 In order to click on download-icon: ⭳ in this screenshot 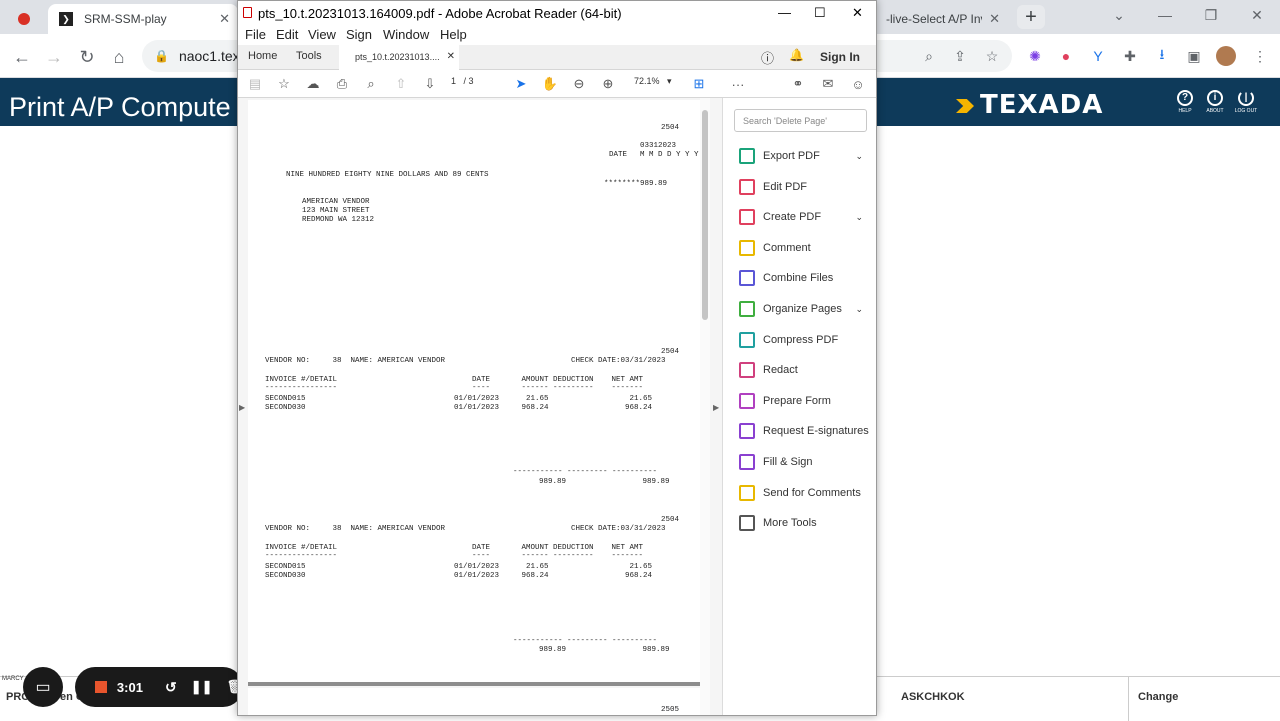, I will do `click(1162, 56)`.